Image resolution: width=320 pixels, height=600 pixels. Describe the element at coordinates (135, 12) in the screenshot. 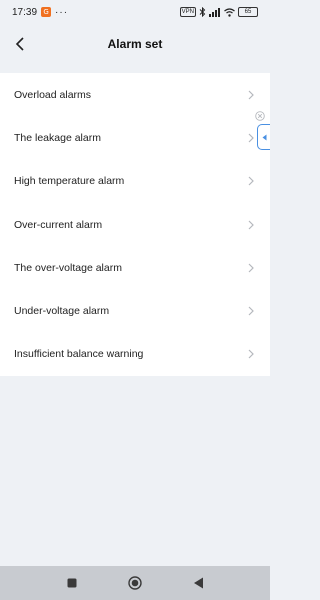

I see `status-bar: 17:39 G ··· VPN 65` at that location.